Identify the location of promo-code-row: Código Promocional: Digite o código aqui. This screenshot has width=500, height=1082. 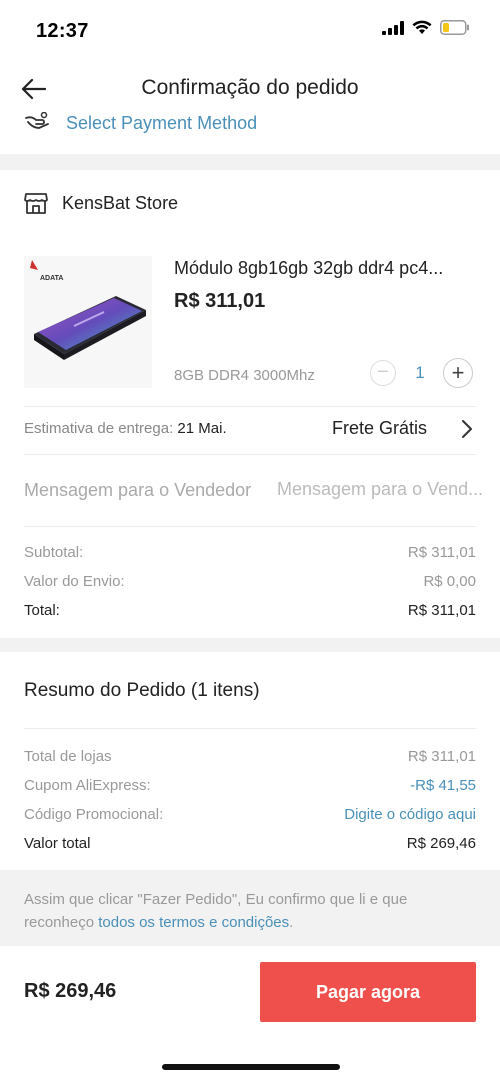
(250, 814).